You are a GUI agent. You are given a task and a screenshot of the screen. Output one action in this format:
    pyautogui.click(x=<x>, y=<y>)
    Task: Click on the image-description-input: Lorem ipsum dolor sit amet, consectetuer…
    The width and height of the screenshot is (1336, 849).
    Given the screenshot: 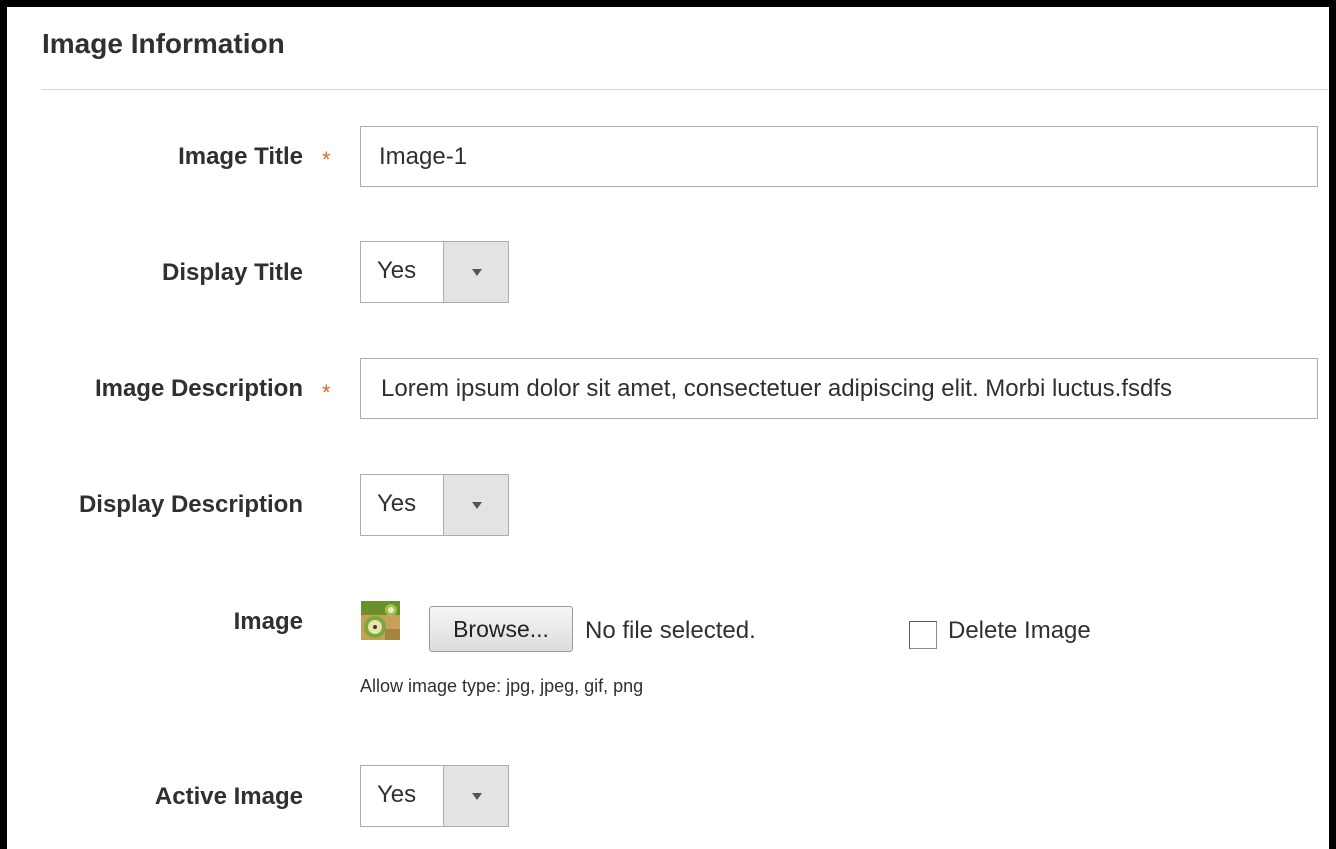 What is the action you would take?
    pyautogui.click(x=839, y=388)
    